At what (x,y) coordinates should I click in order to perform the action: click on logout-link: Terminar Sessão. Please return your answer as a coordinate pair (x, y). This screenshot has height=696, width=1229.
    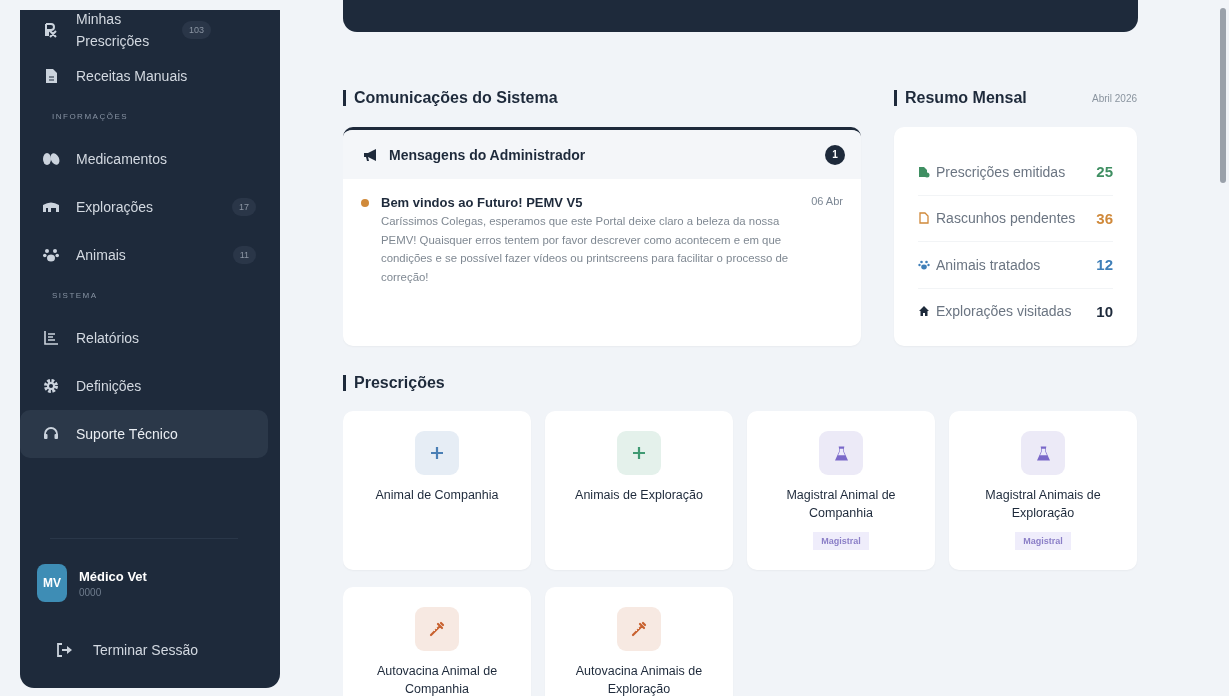
    Looking at the image, I should click on (146, 650).